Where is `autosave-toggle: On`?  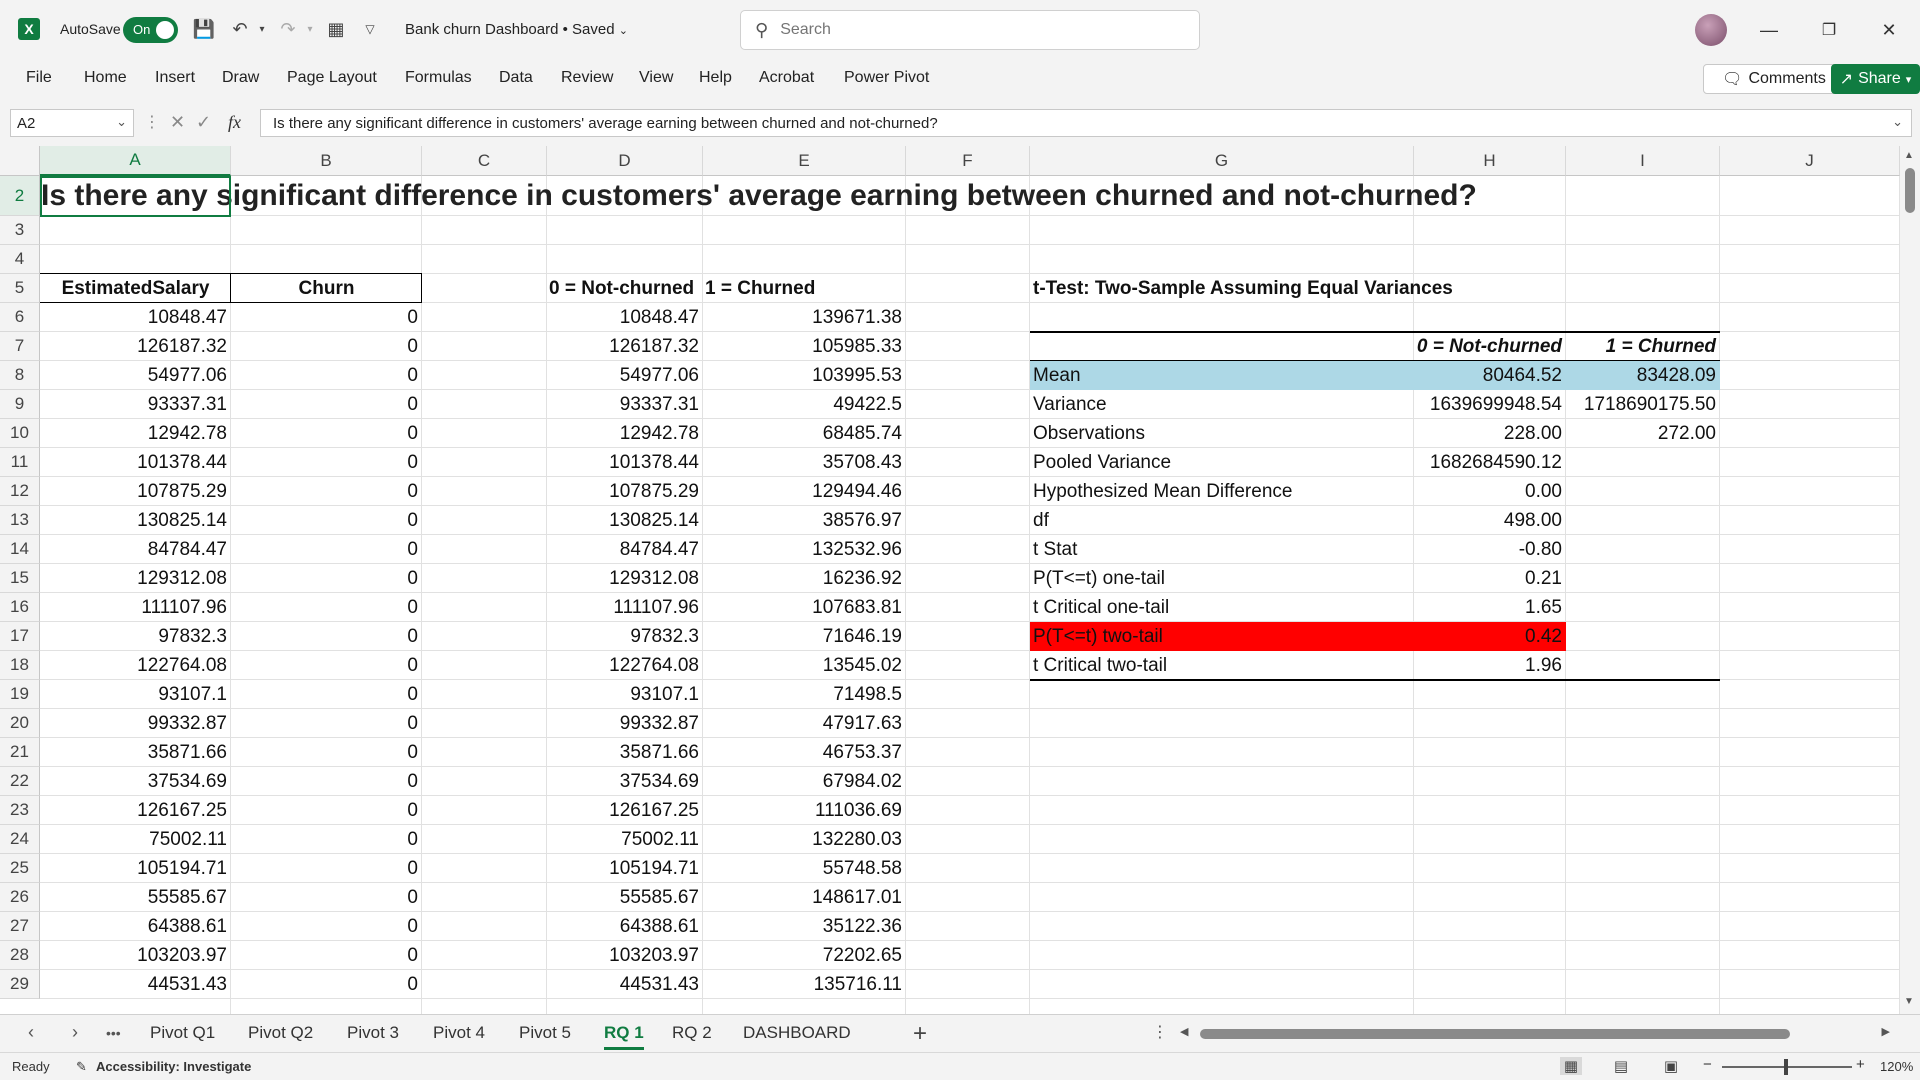 autosave-toggle: On is located at coordinates (150, 30).